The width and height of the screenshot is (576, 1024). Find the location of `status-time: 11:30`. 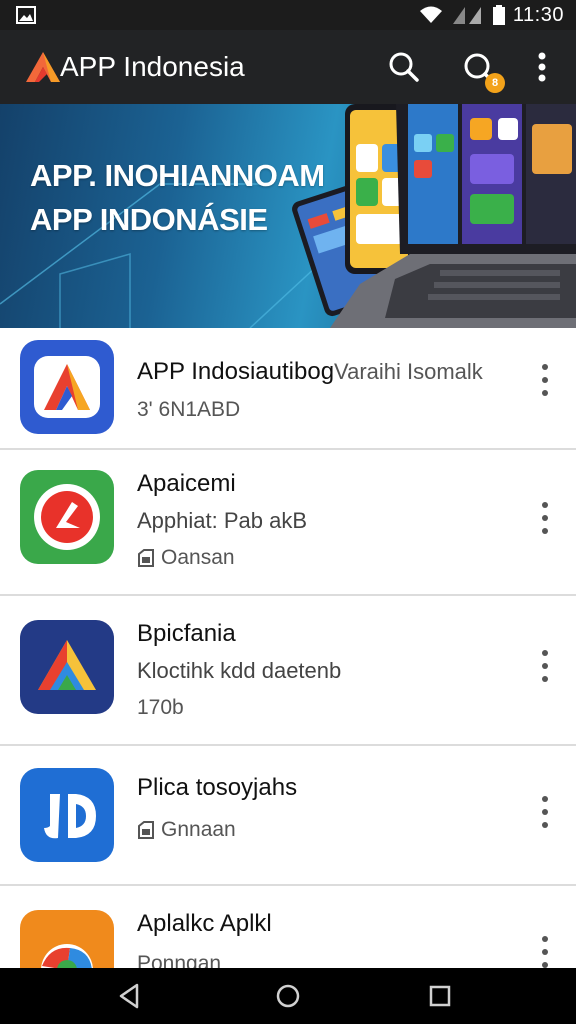

status-time: 11:30 is located at coordinates (538, 14).